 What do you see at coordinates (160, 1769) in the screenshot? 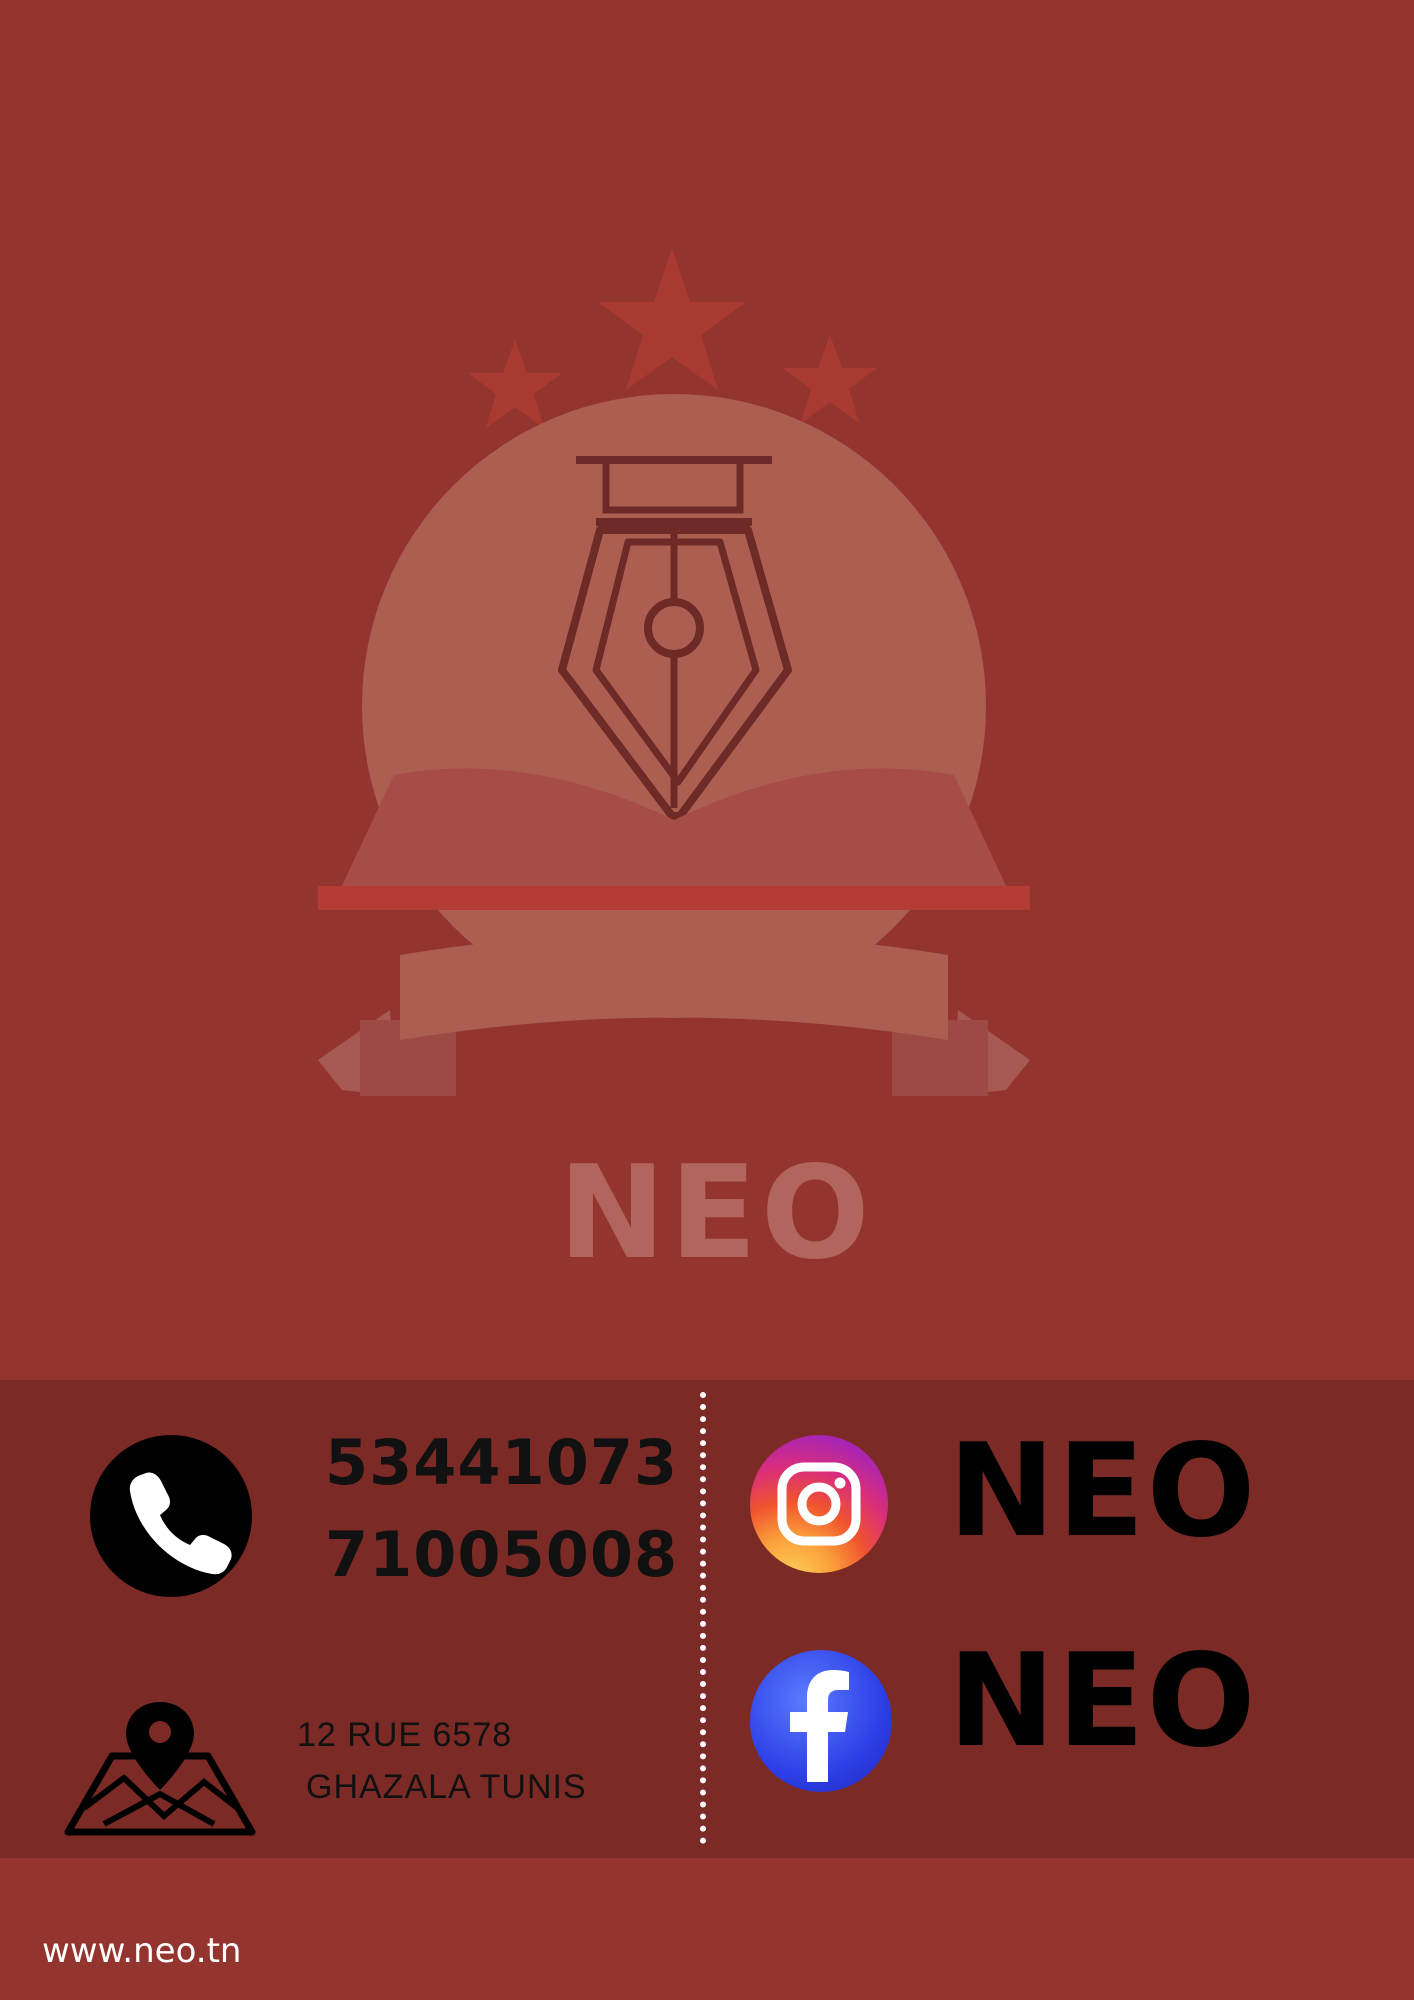
I see `map-pin-icon` at bounding box center [160, 1769].